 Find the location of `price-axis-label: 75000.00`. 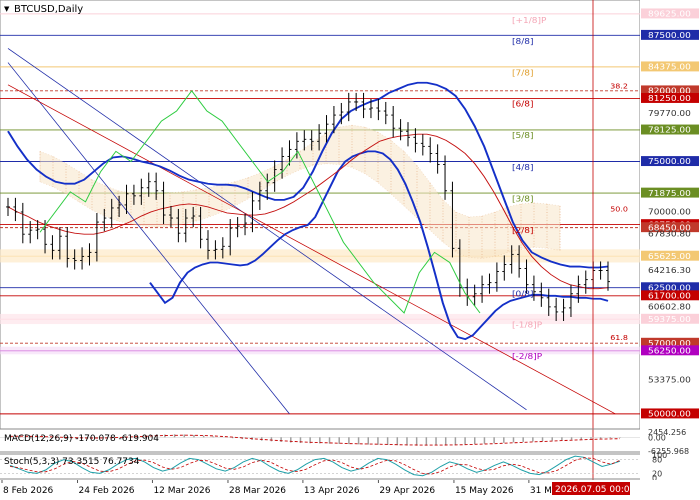

price-axis-label: 75000.00 is located at coordinates (669, 162).